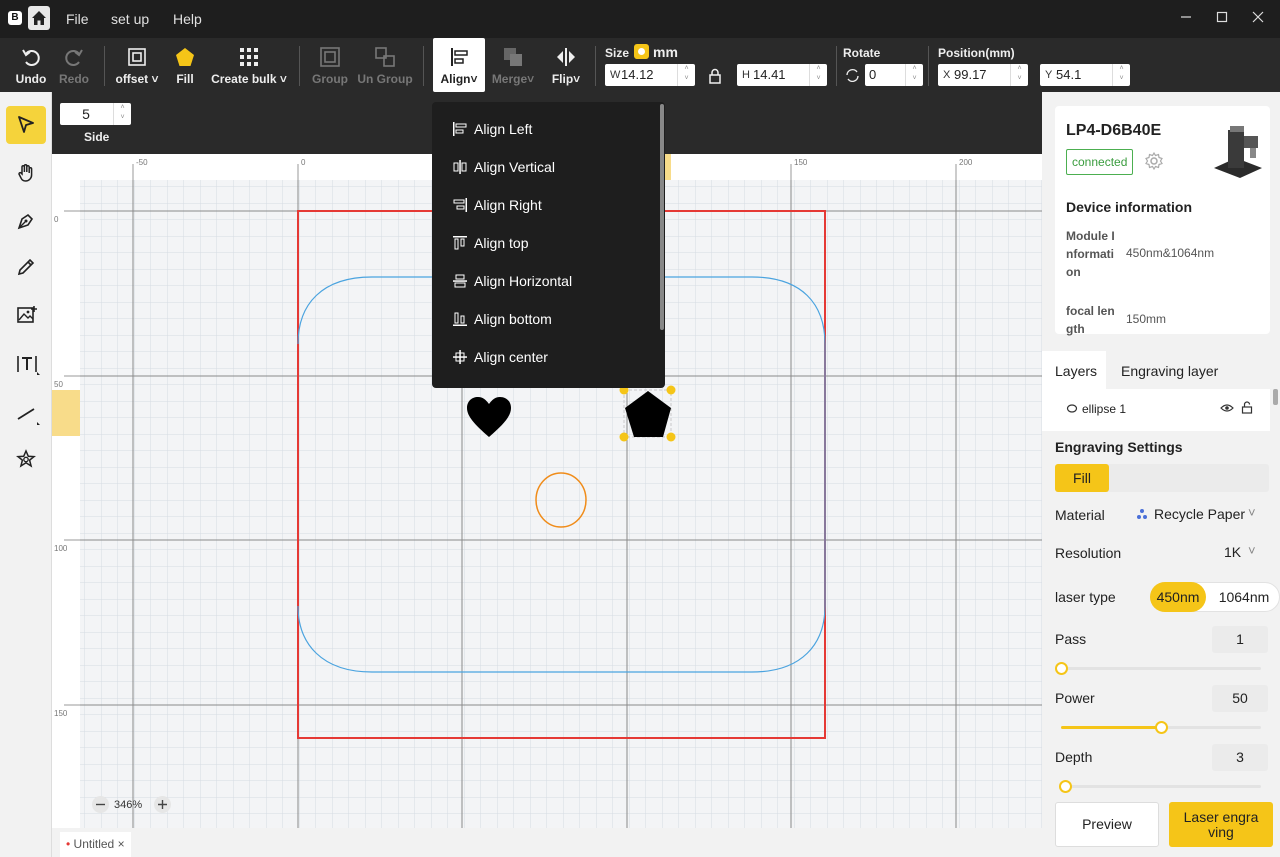  What do you see at coordinates (894, 75) in the screenshot?
I see `rotate-input: 0 ˄ ˅` at bounding box center [894, 75].